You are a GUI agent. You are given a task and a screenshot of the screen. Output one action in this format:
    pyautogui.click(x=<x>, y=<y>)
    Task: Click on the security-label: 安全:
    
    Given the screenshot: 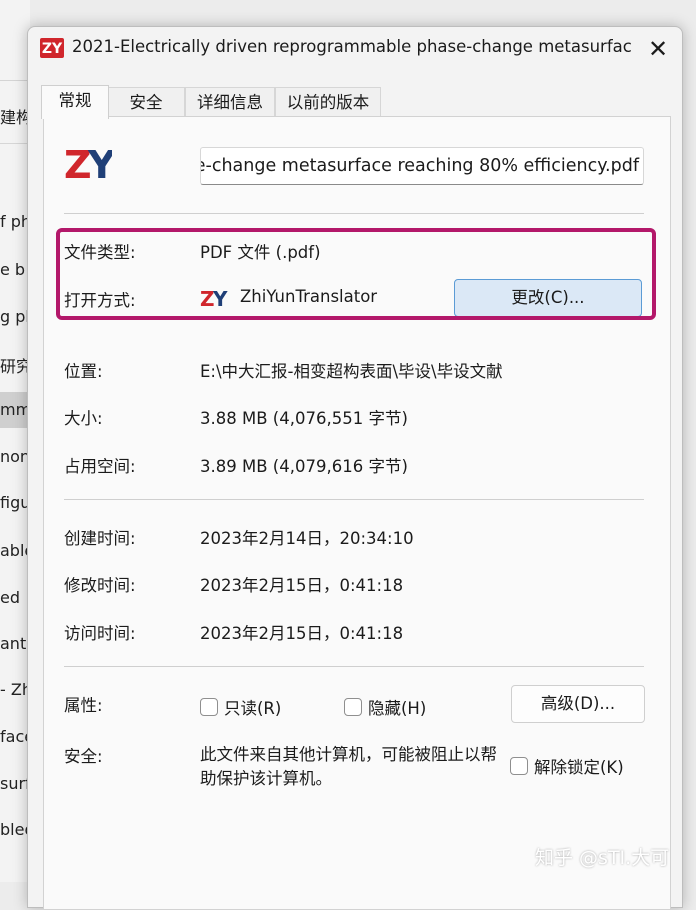 What is the action you would take?
    pyautogui.click(x=83, y=756)
    